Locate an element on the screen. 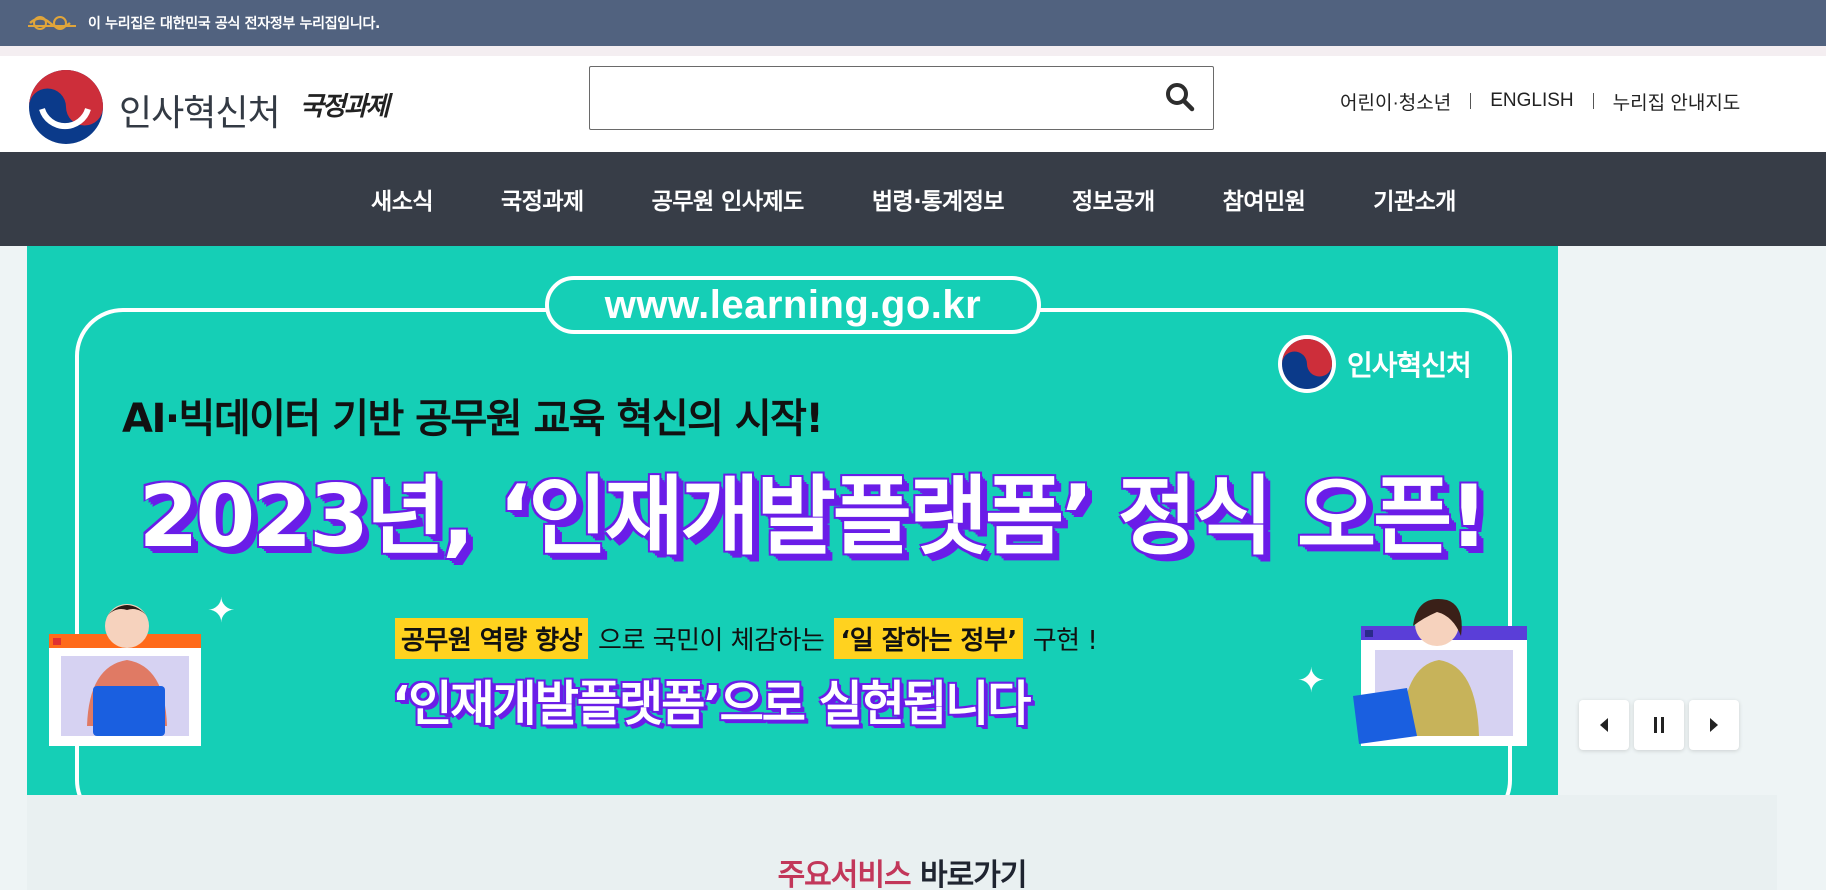  logo-tagline: 국정과제 is located at coordinates (345, 107).